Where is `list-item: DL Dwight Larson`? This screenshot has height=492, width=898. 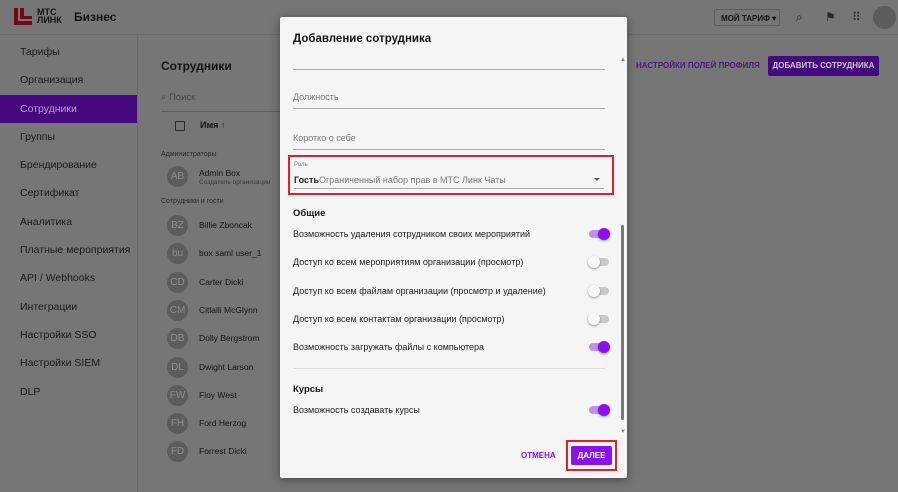
list-item: DL Dwight Larson is located at coordinates (222, 370).